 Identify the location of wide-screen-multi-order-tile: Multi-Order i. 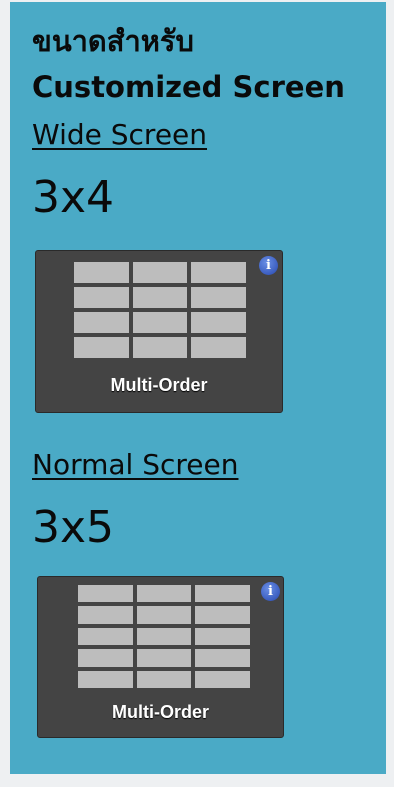
(159, 331).